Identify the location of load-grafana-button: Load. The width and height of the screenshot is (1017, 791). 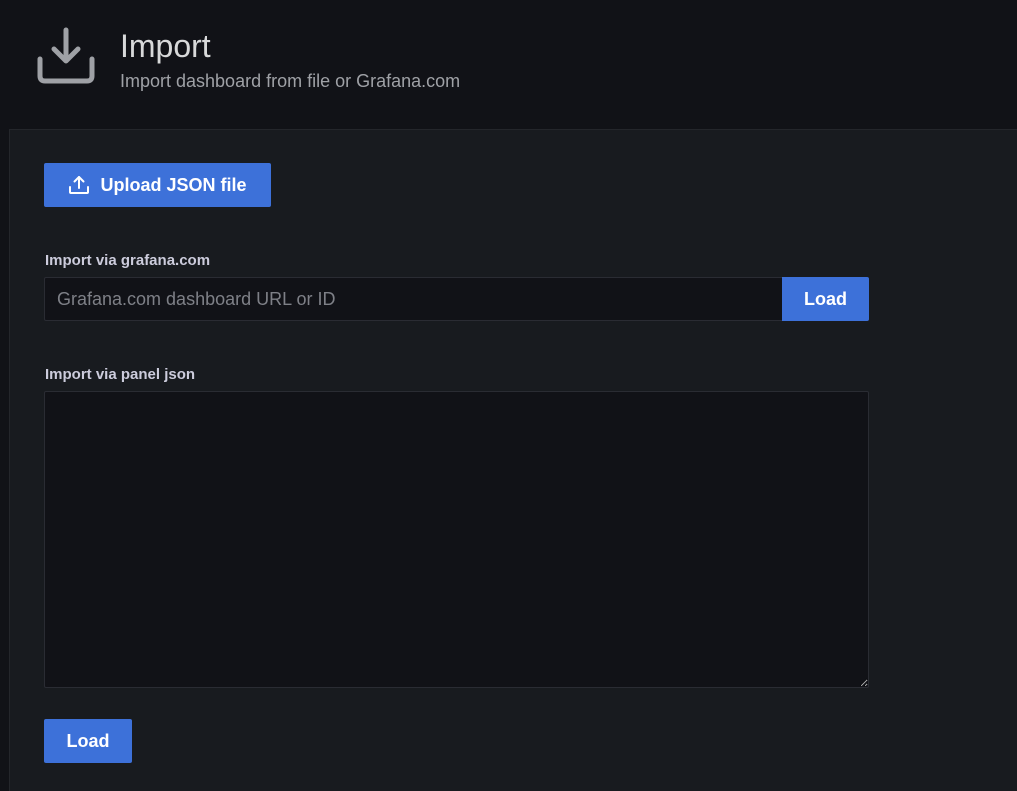
(825, 299).